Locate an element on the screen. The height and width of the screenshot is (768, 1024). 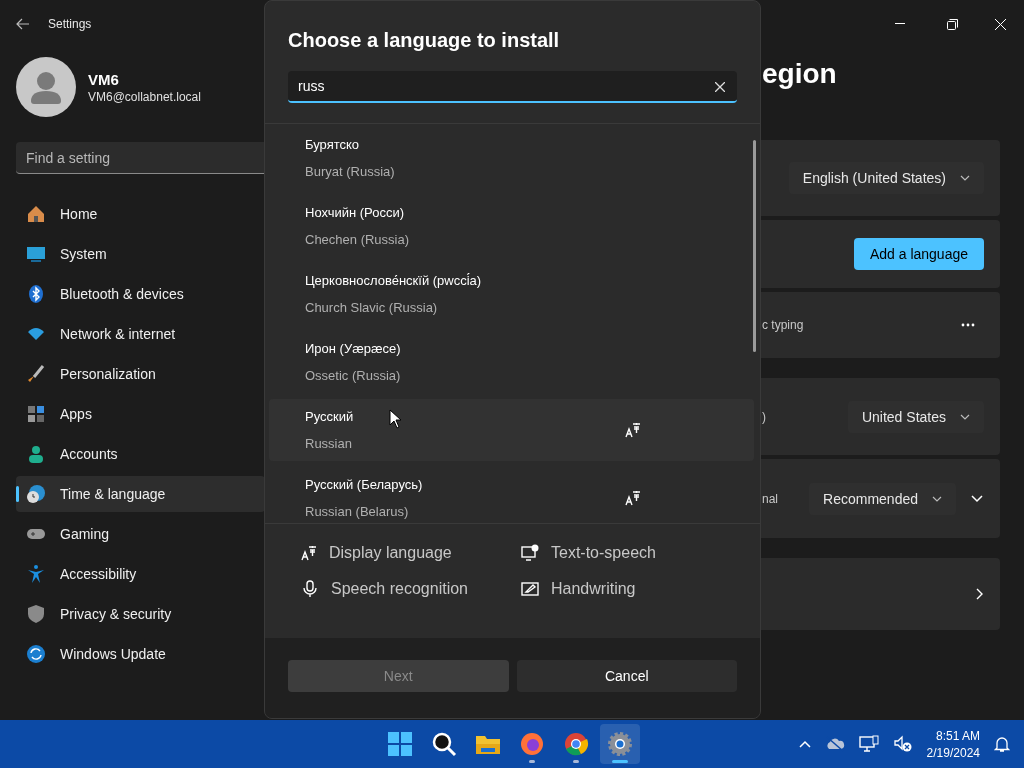
sidebar-item: Apps is located at coordinates (140, 414).